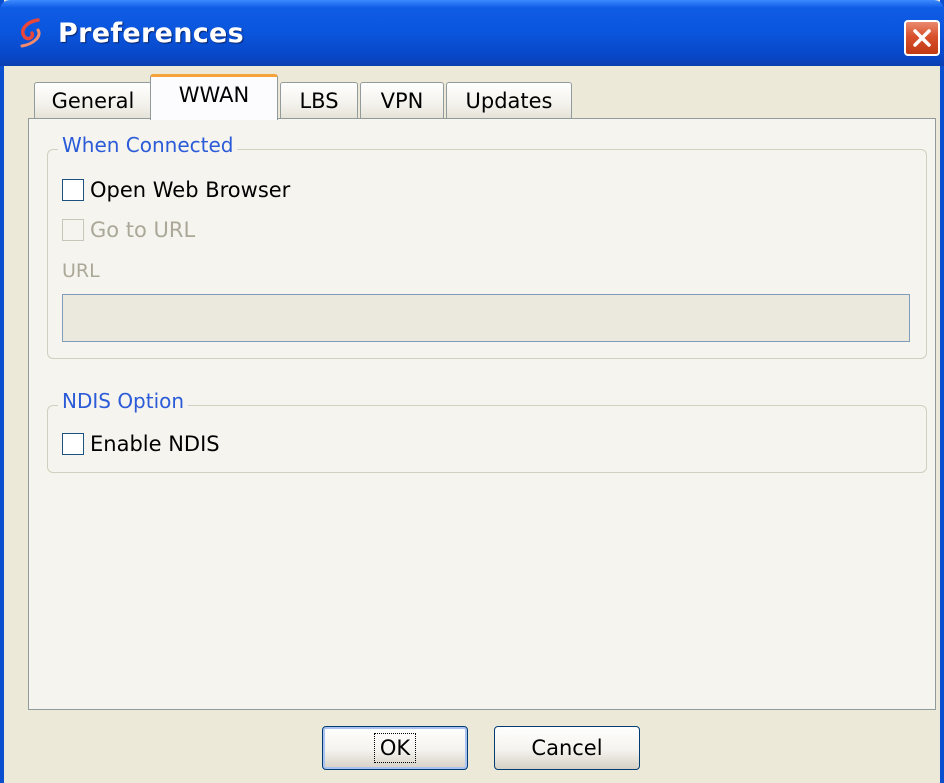 This screenshot has width=944, height=783. I want to click on close-icon, so click(922, 38).